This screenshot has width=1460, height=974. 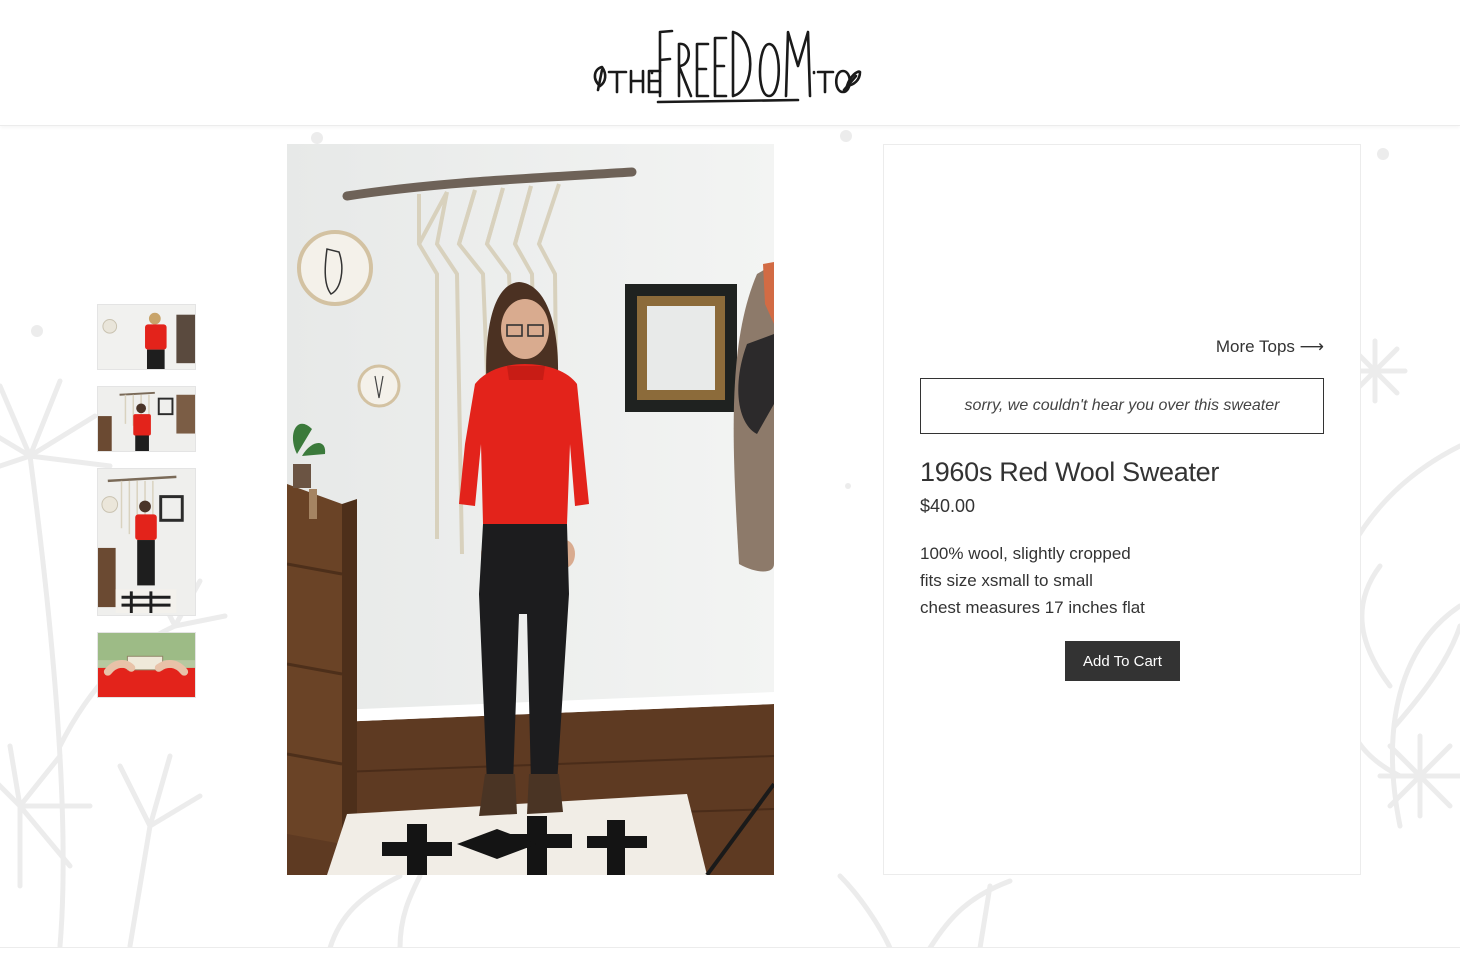 I want to click on thumbnail-front-wide, so click(x=146, y=419).